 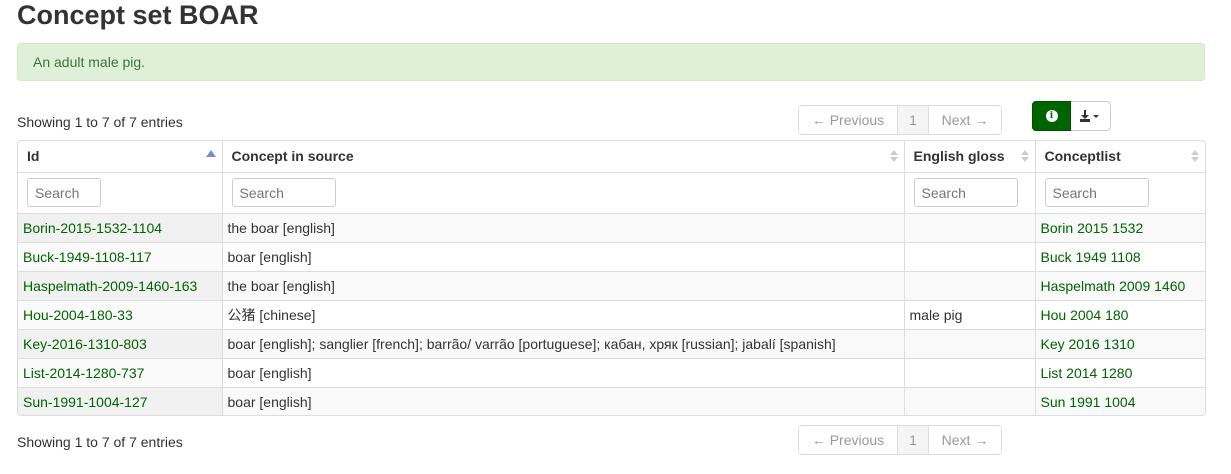 I want to click on gloss-search-input, so click(x=965, y=192).